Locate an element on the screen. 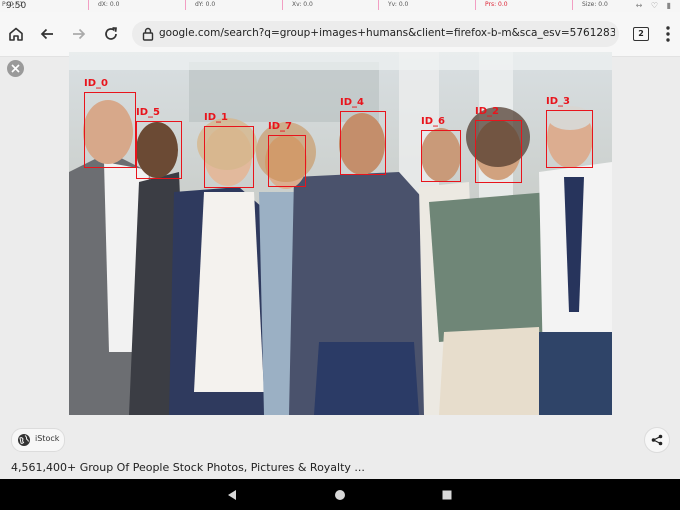  home-circle-icon is located at coordinates (340, 495).